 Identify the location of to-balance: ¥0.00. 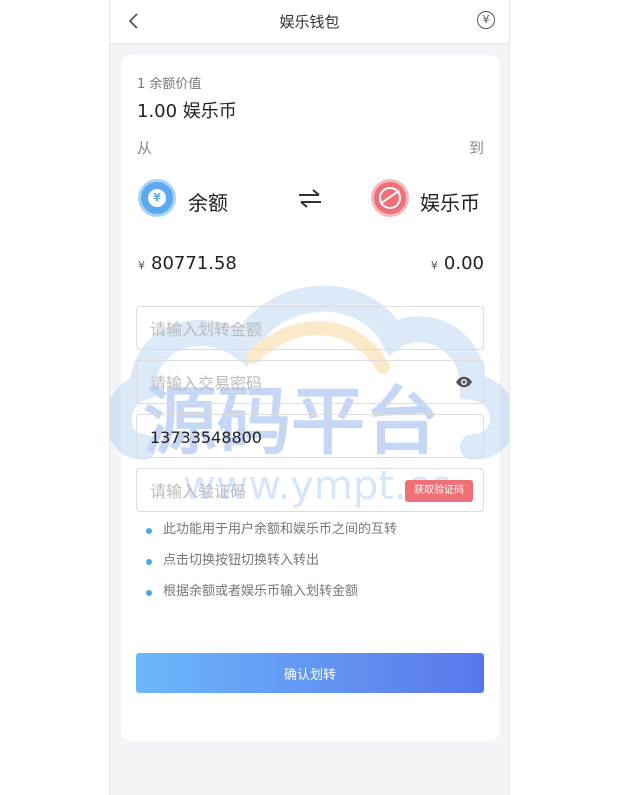
(457, 263).